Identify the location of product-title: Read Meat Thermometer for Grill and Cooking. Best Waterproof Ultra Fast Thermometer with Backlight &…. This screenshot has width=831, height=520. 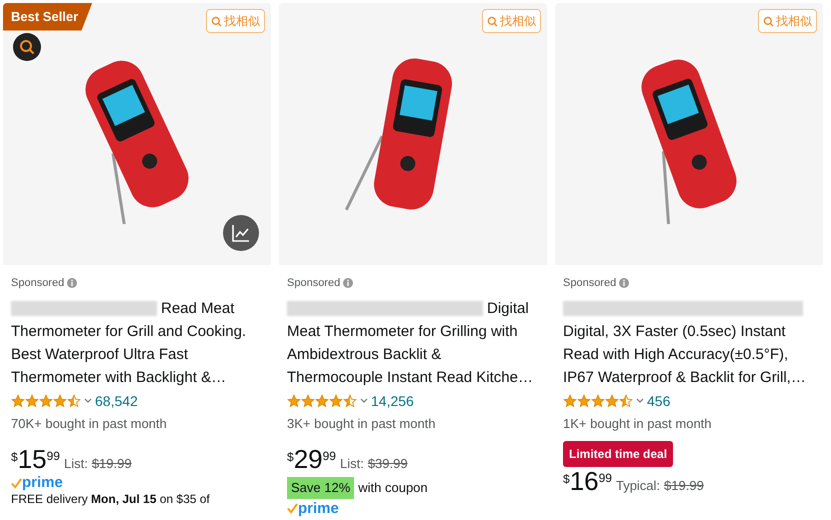
(137, 342).